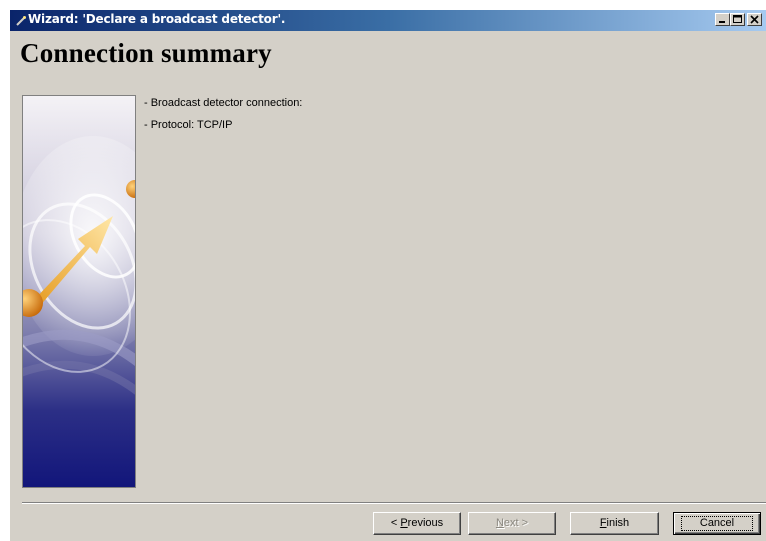  I want to click on minimize-icon, so click(722, 22).